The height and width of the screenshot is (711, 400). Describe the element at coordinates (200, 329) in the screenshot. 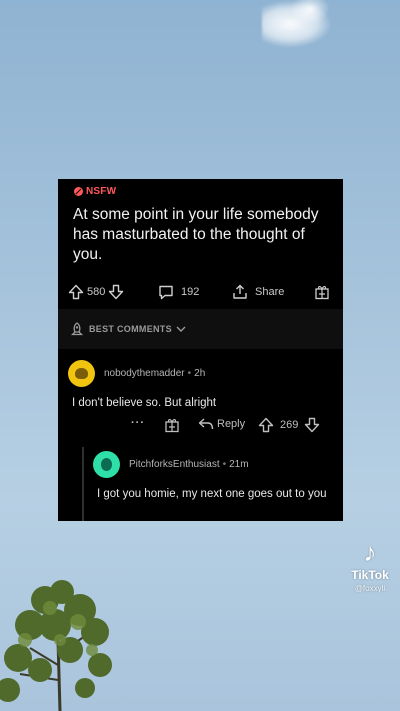

I see `sort-comments-dropdown: BEST COMMENTS` at that location.